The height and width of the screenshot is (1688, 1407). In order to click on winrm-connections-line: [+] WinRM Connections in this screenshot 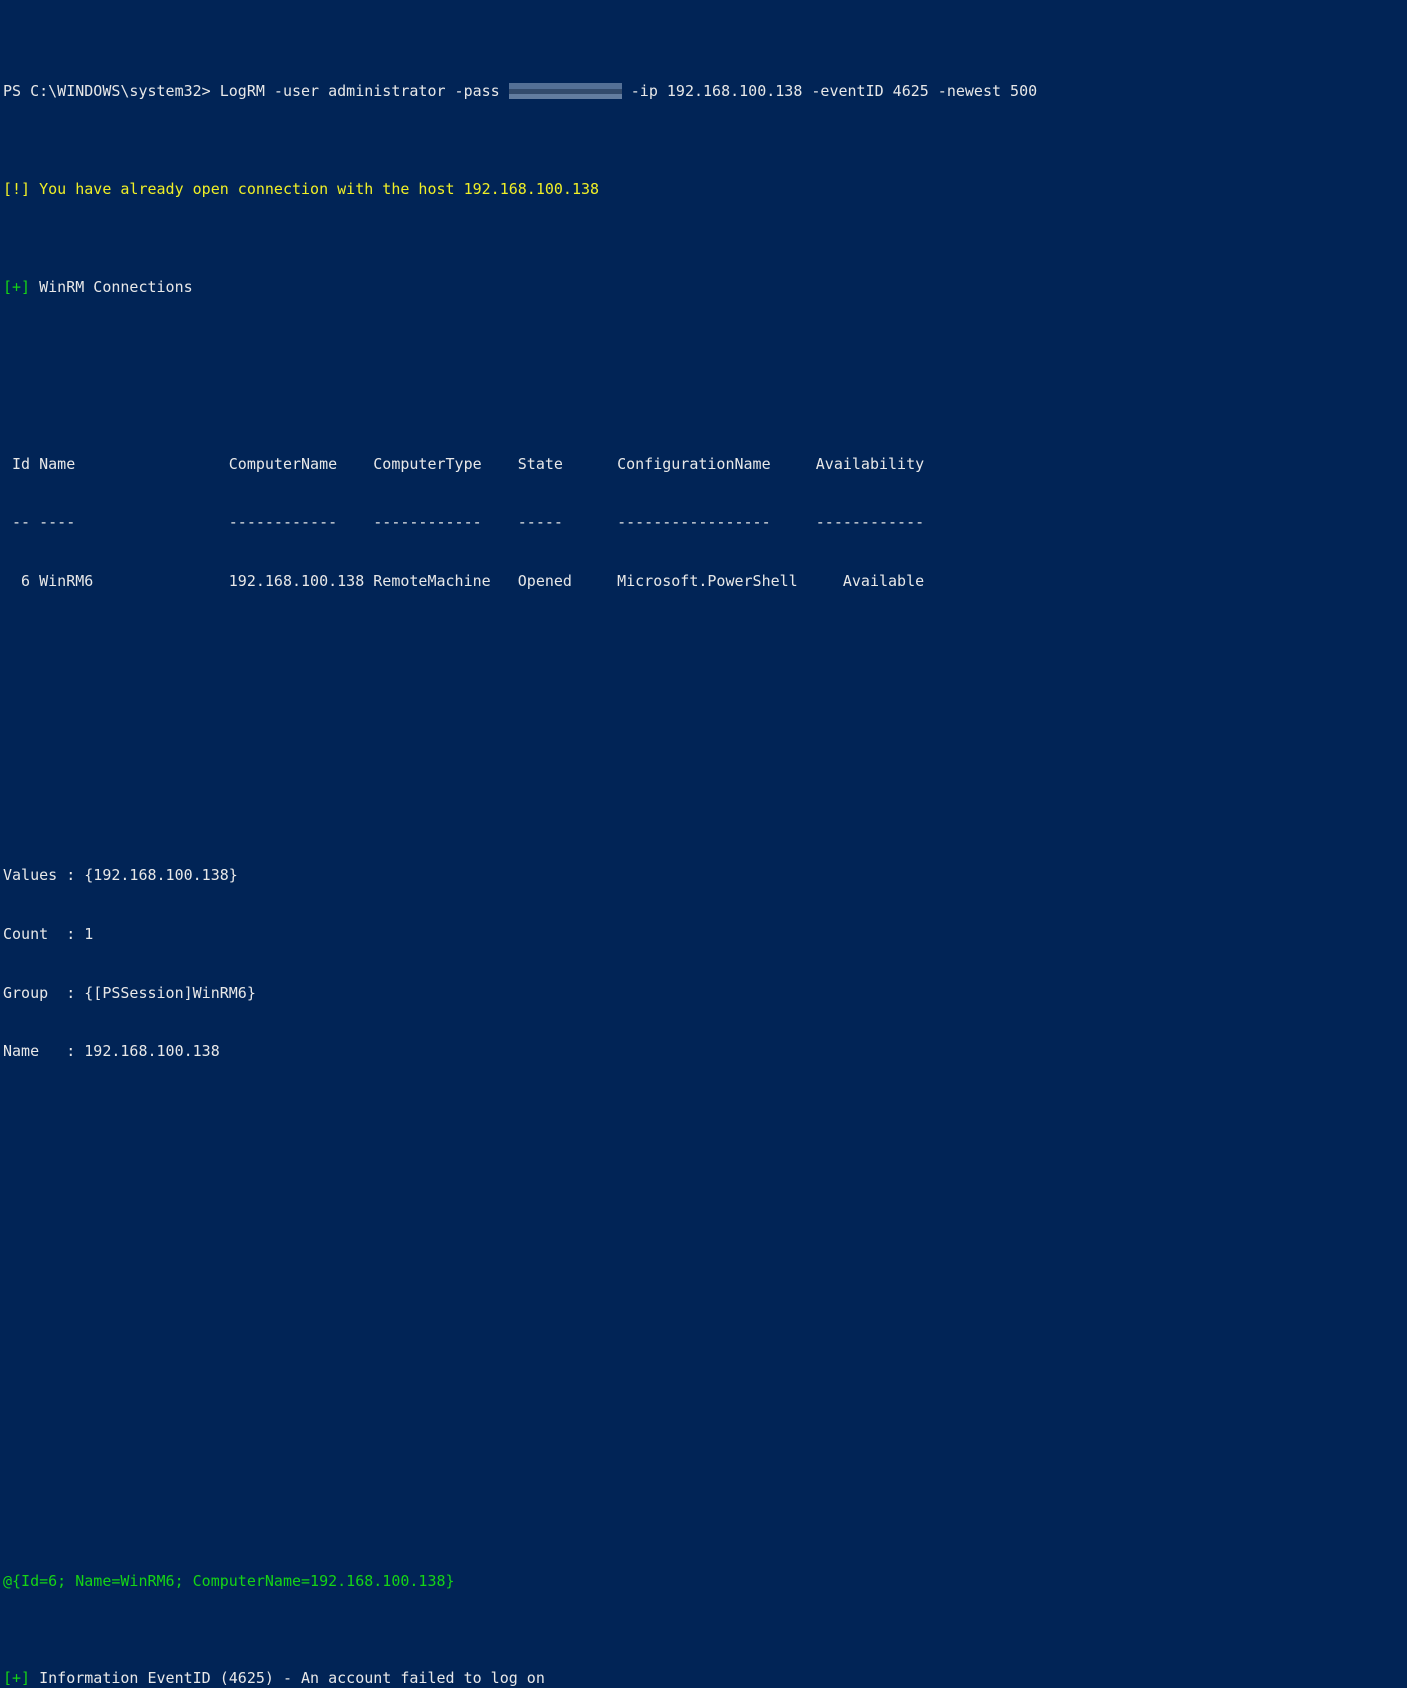, I will do `click(705, 288)`.